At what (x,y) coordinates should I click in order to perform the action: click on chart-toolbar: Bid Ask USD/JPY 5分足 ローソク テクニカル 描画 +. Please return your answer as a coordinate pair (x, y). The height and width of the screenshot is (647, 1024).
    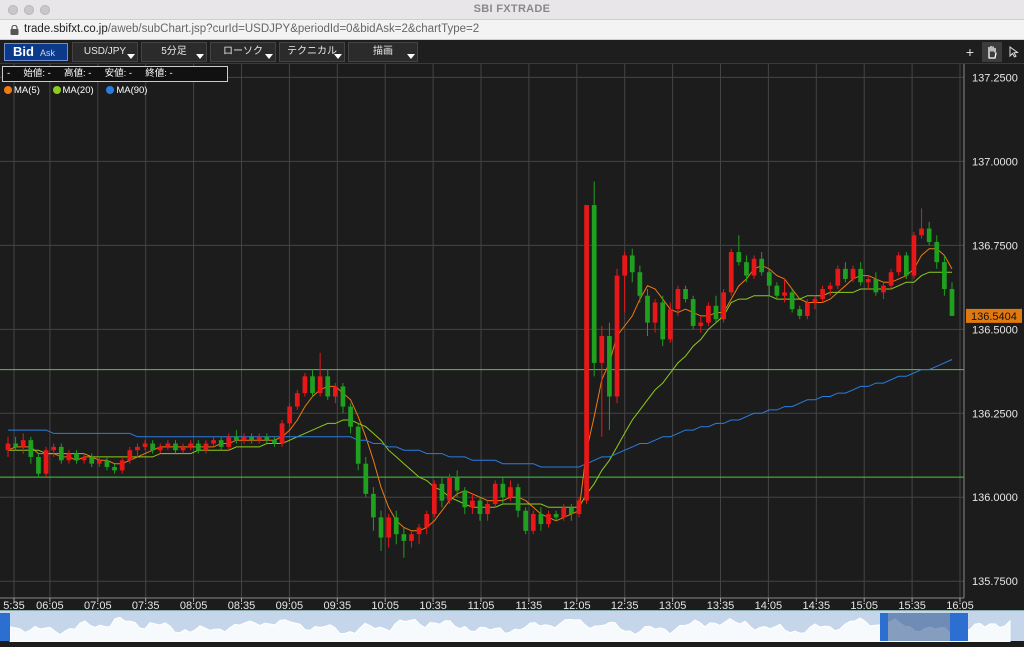
    Looking at the image, I should click on (512, 52).